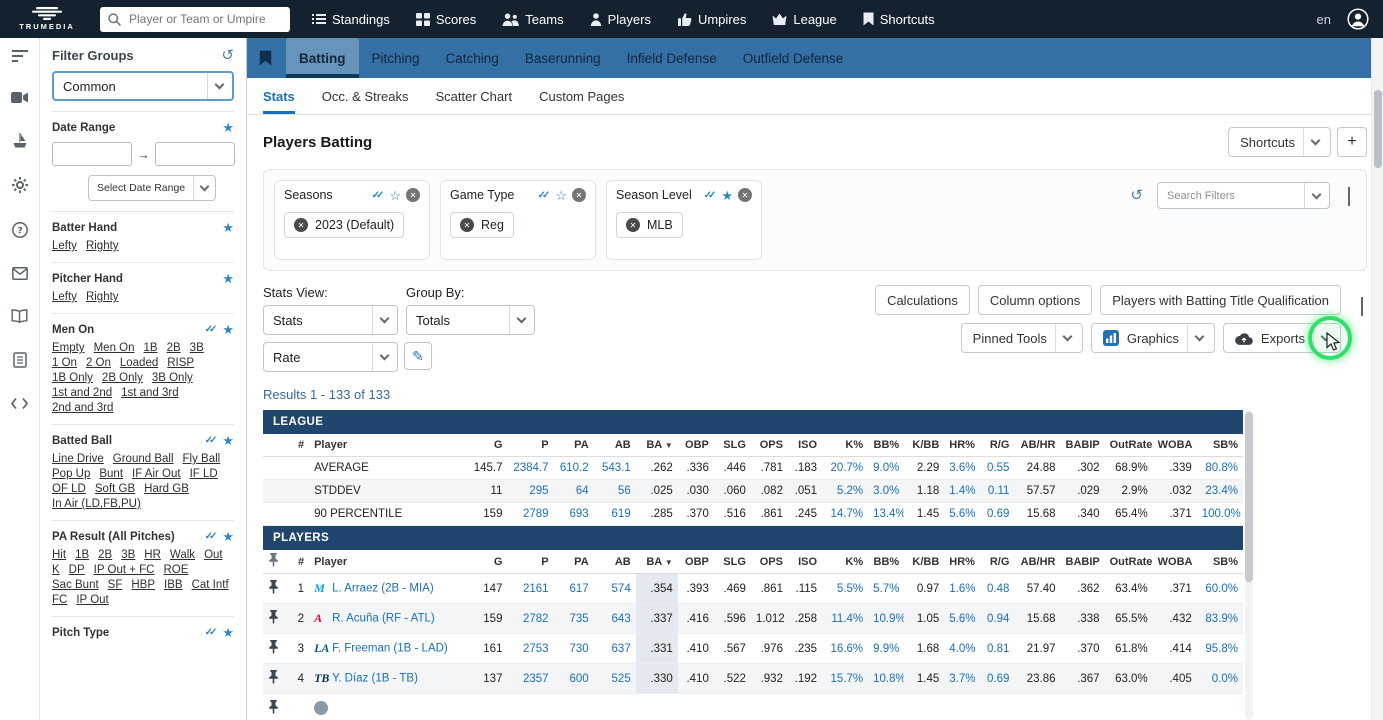 This screenshot has width=1383, height=720. I want to click on stat-cell: 16.6%, so click(845, 648).